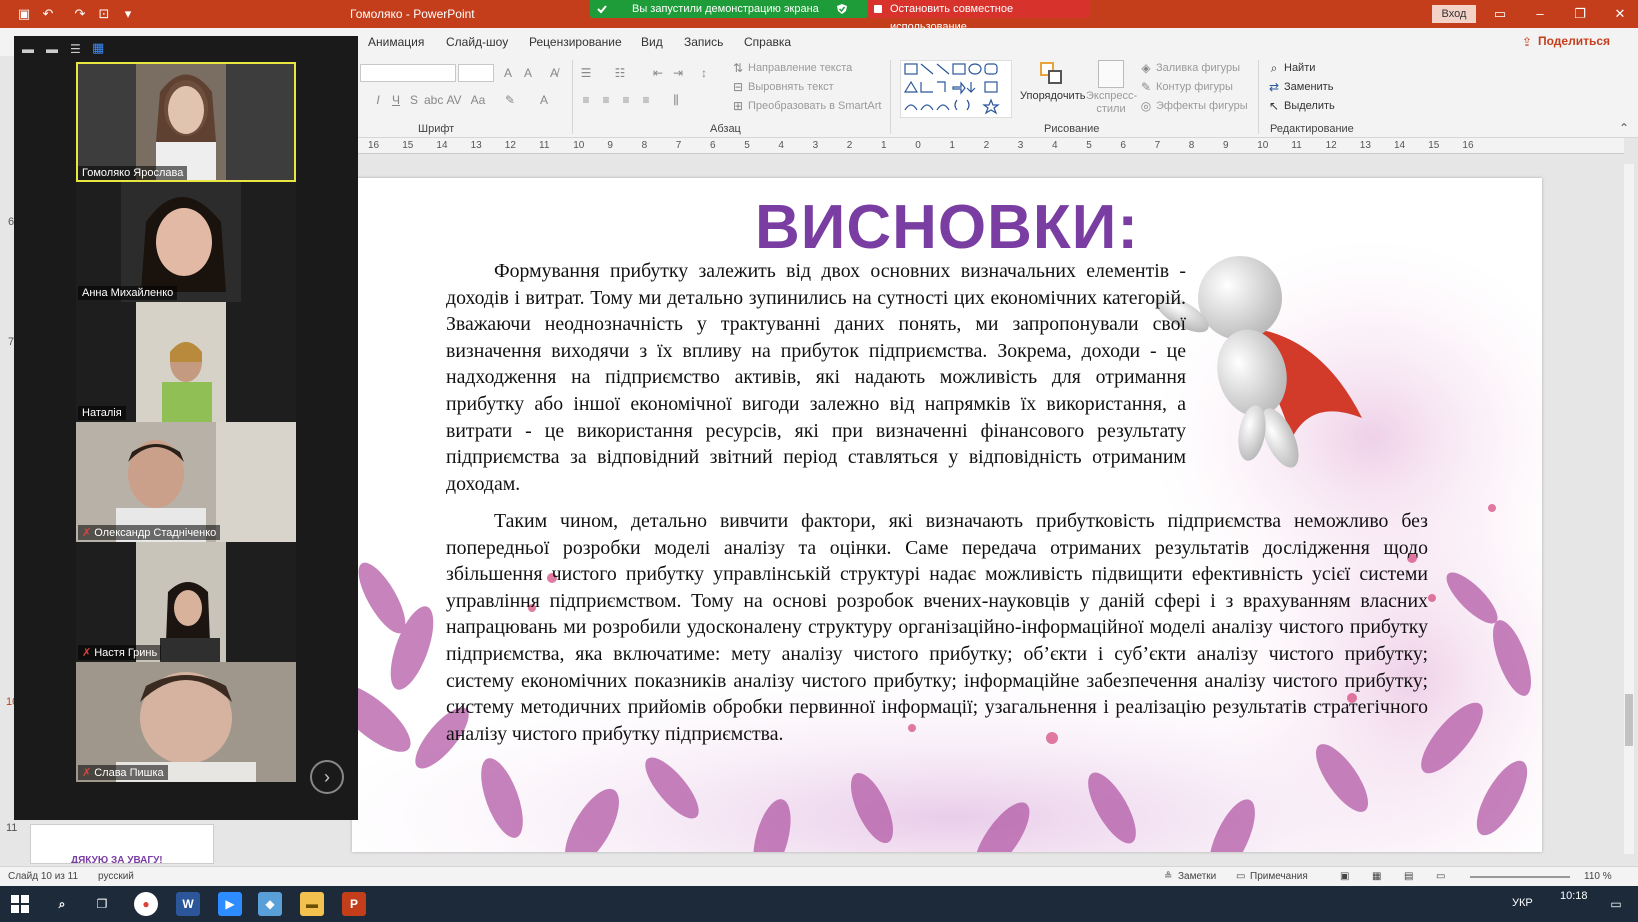 This screenshot has width=1638, height=922. I want to click on tab-record: Запись, so click(703, 42).